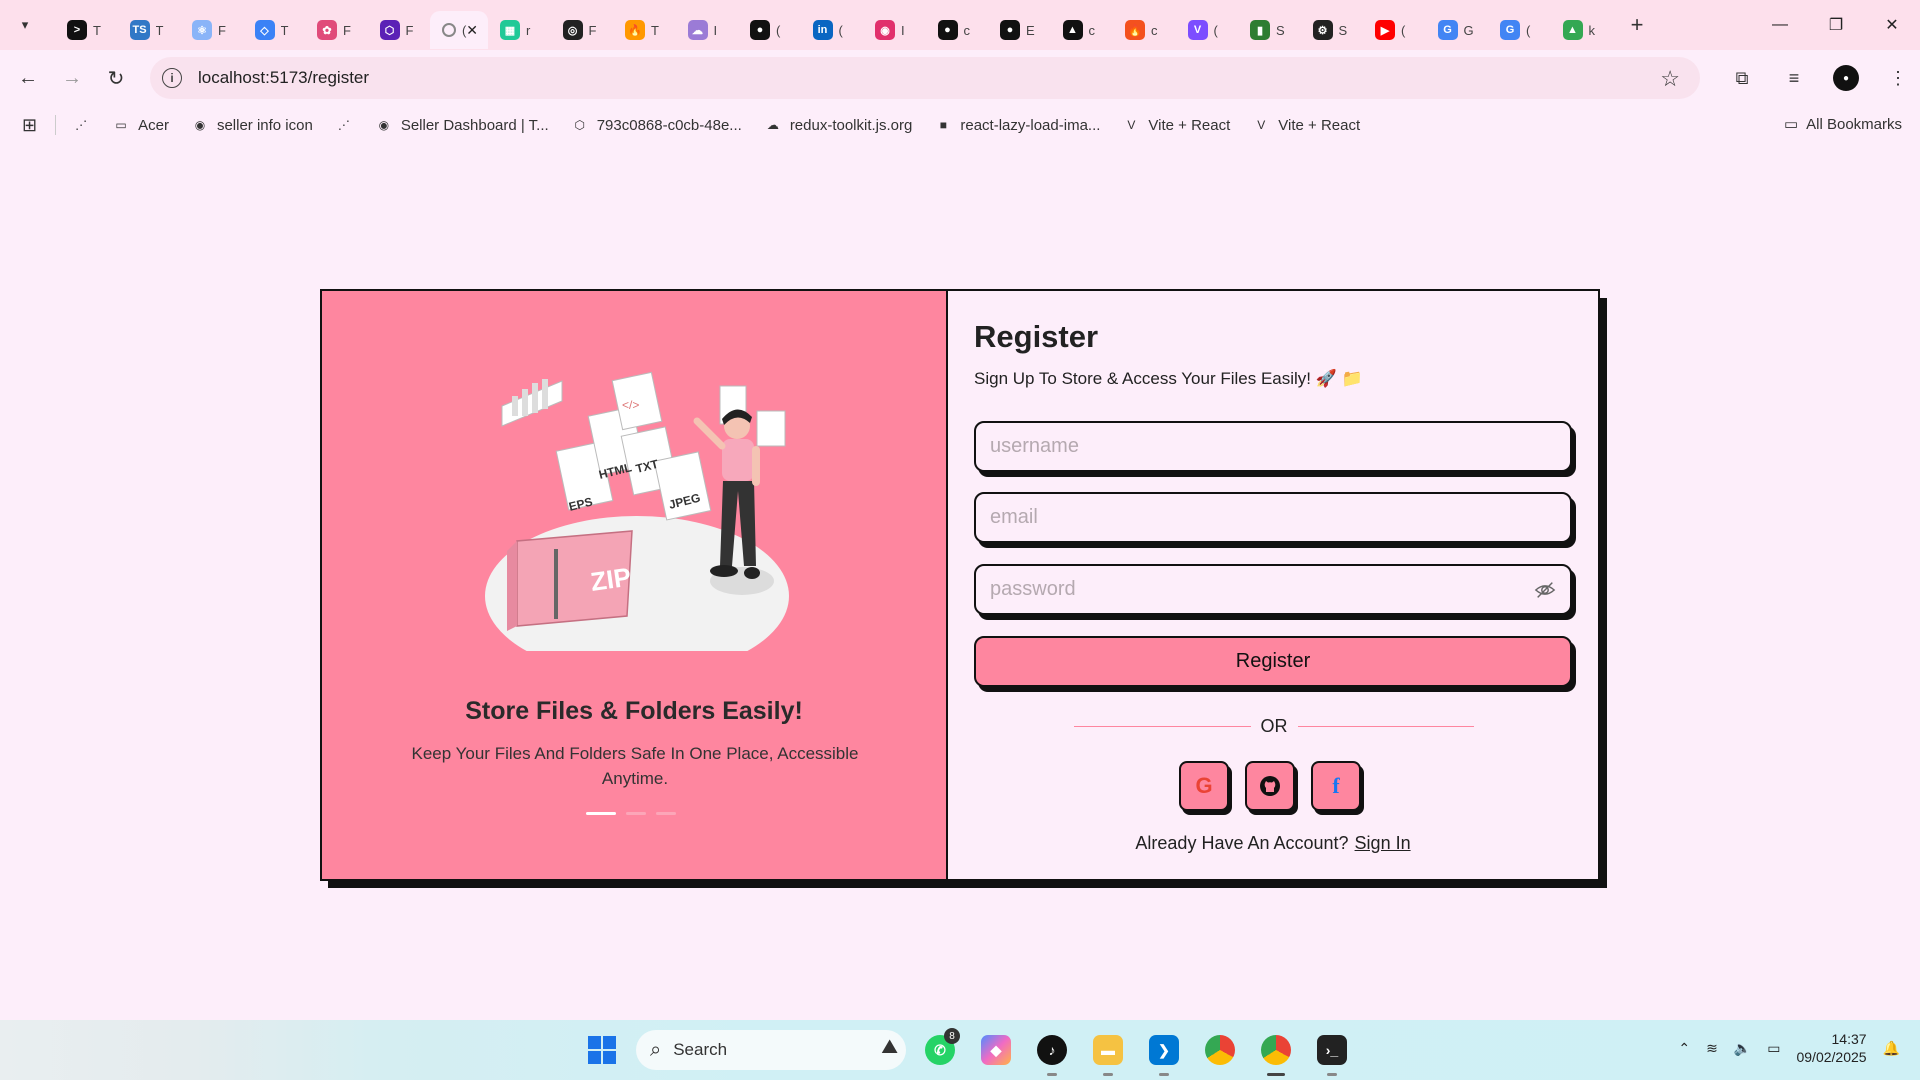 This screenshot has width=1920, height=1080. What do you see at coordinates (1207, 30) in the screenshot?
I see `browser-tab: V(` at bounding box center [1207, 30].